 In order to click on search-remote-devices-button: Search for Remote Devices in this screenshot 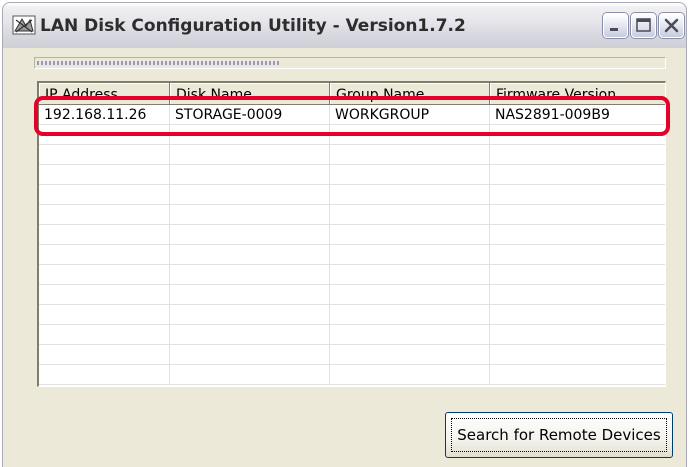, I will do `click(559, 435)`.